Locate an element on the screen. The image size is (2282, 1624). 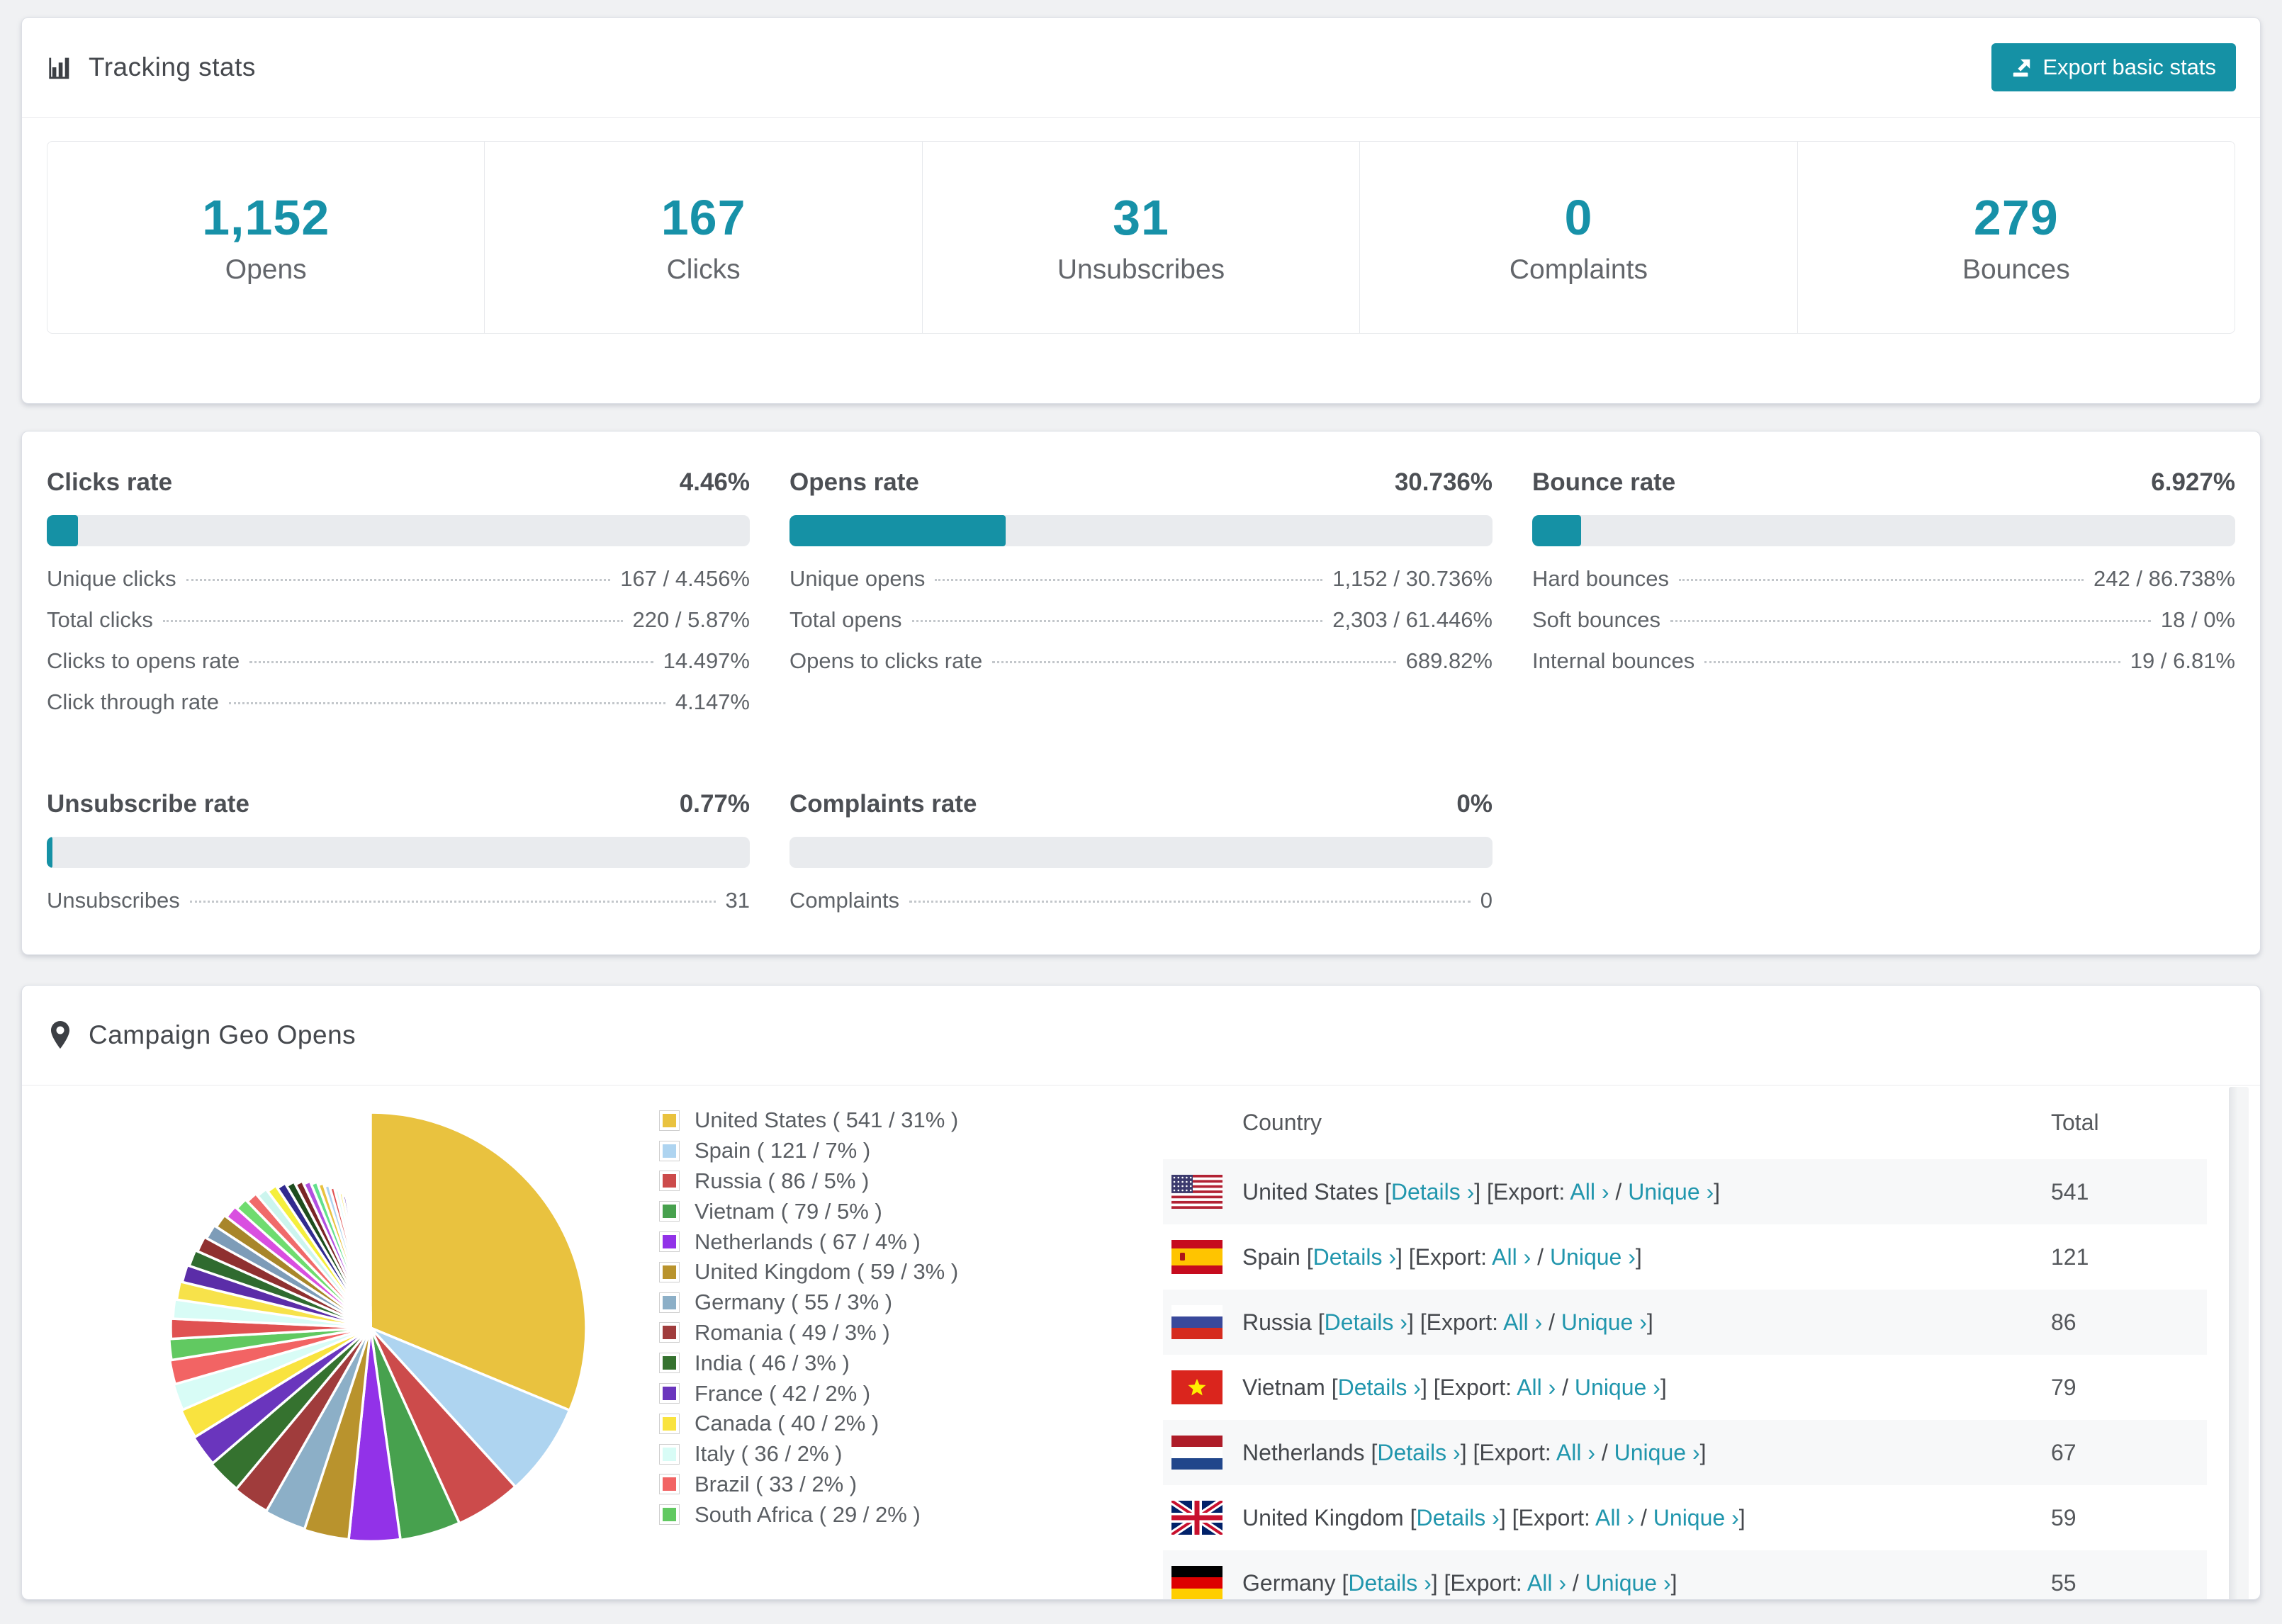
legend-item: Spain ( 121 / 7% ) is located at coordinates (808, 1151).